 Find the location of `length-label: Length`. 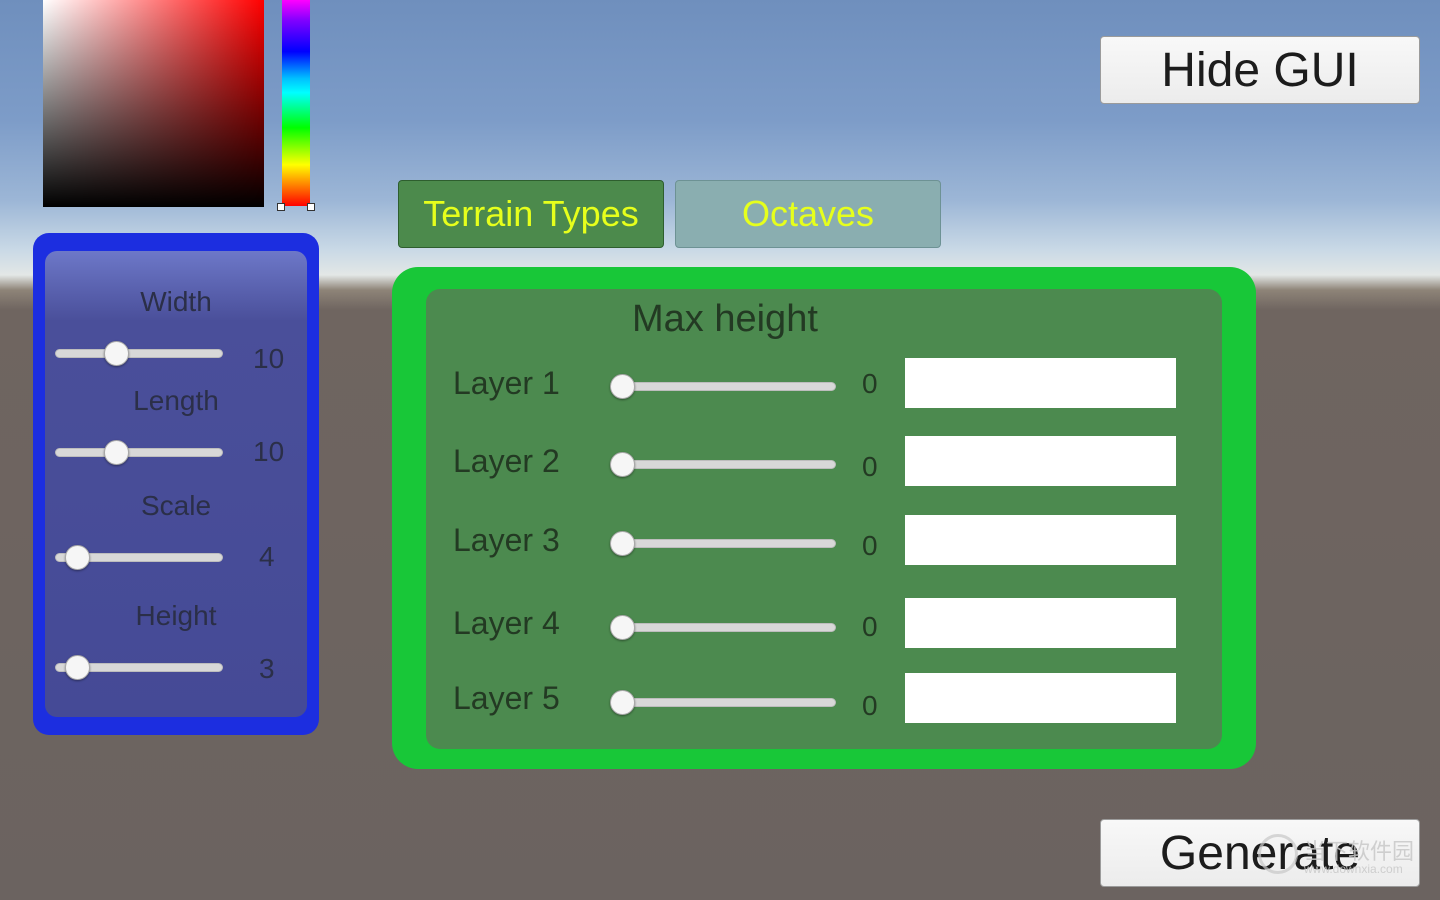

length-label: Length is located at coordinates (176, 400).